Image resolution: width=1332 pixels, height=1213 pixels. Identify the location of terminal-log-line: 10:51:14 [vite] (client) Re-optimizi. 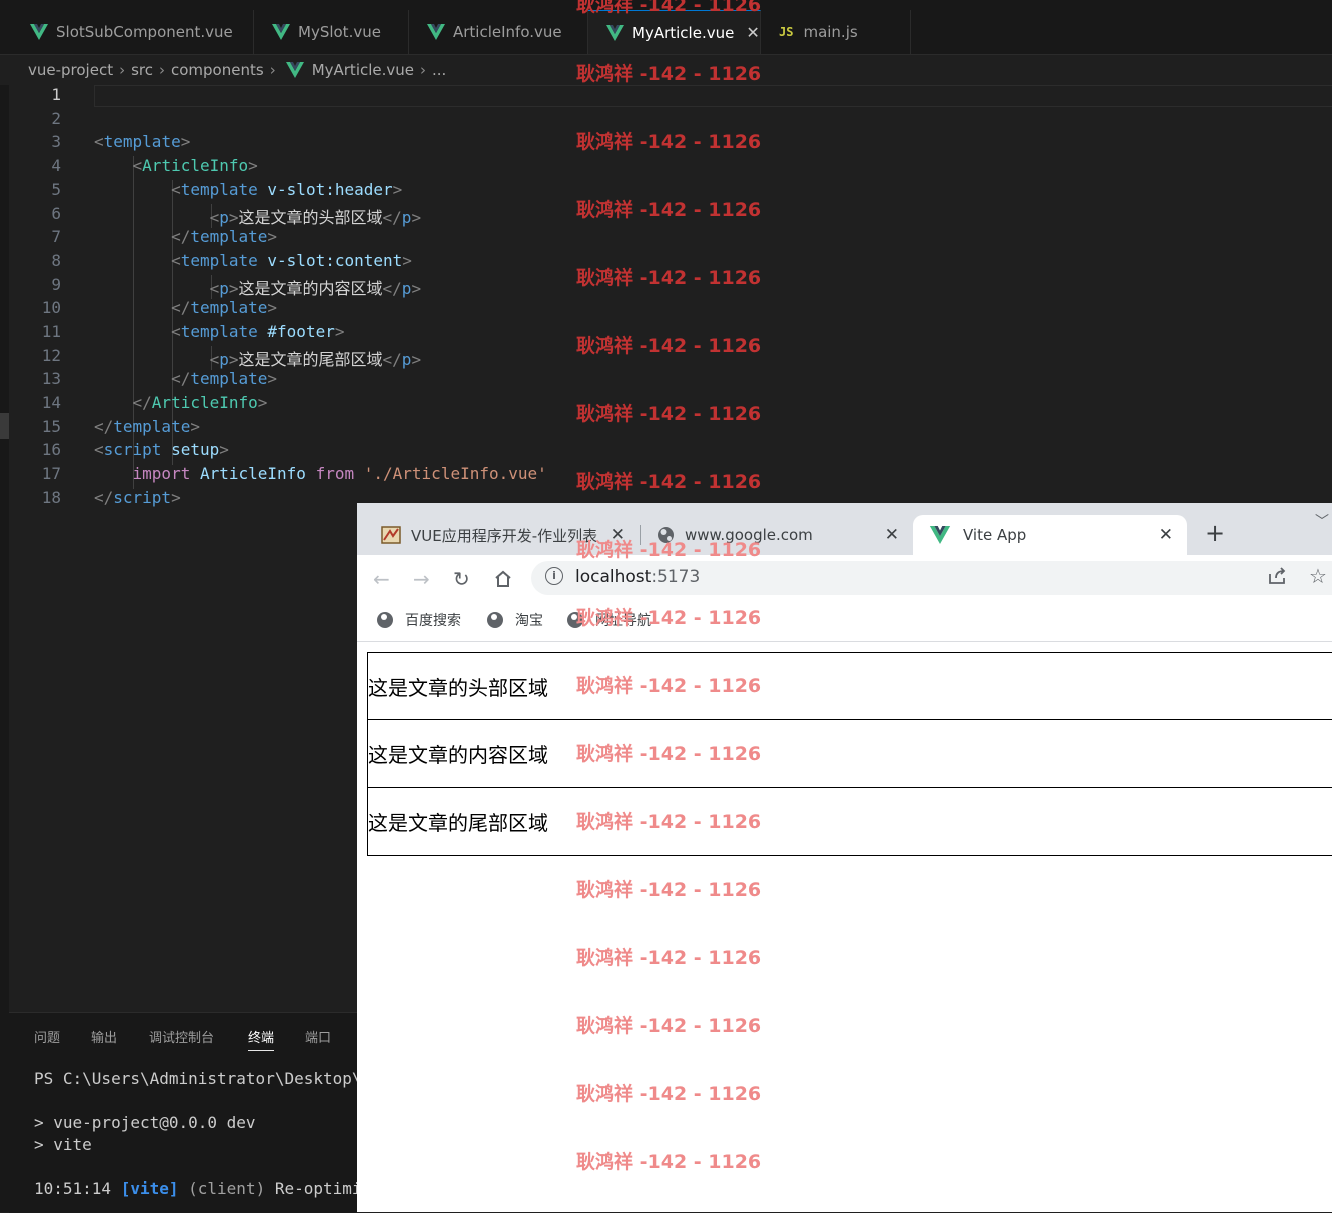
(207, 1188).